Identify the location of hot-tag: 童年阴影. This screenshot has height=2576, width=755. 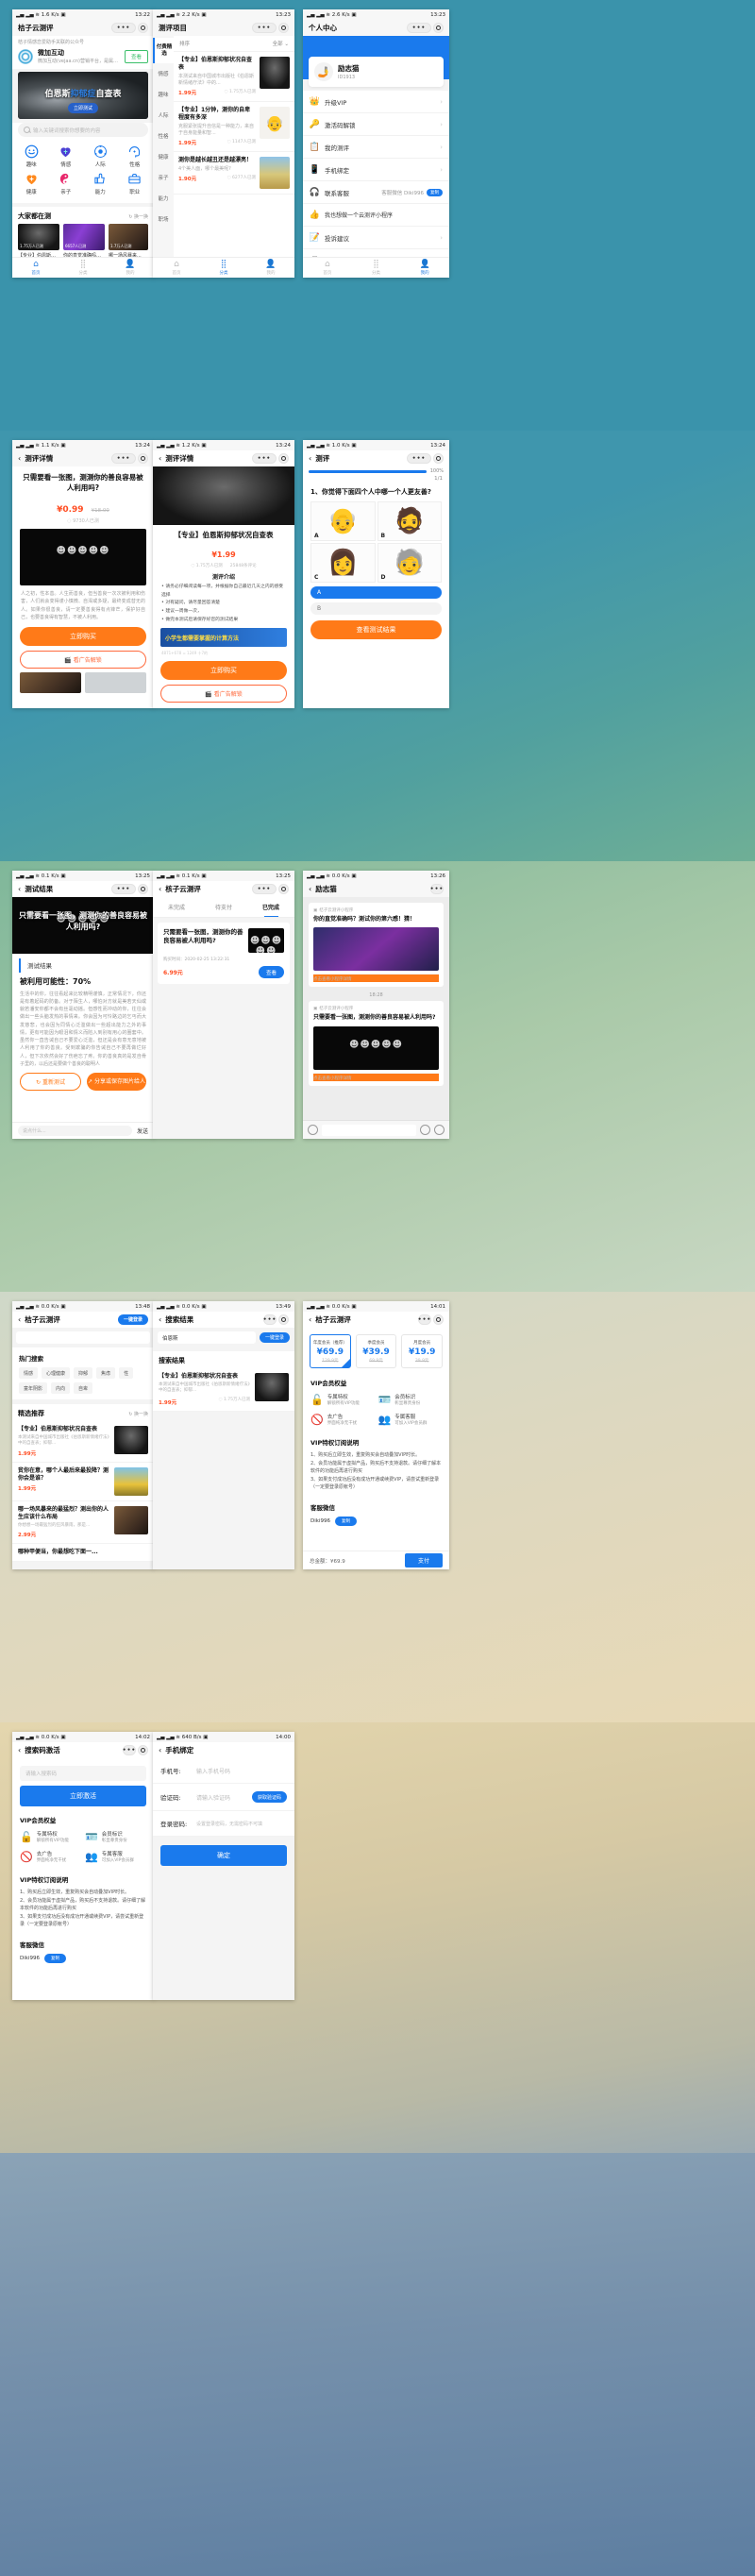
(33, 1388).